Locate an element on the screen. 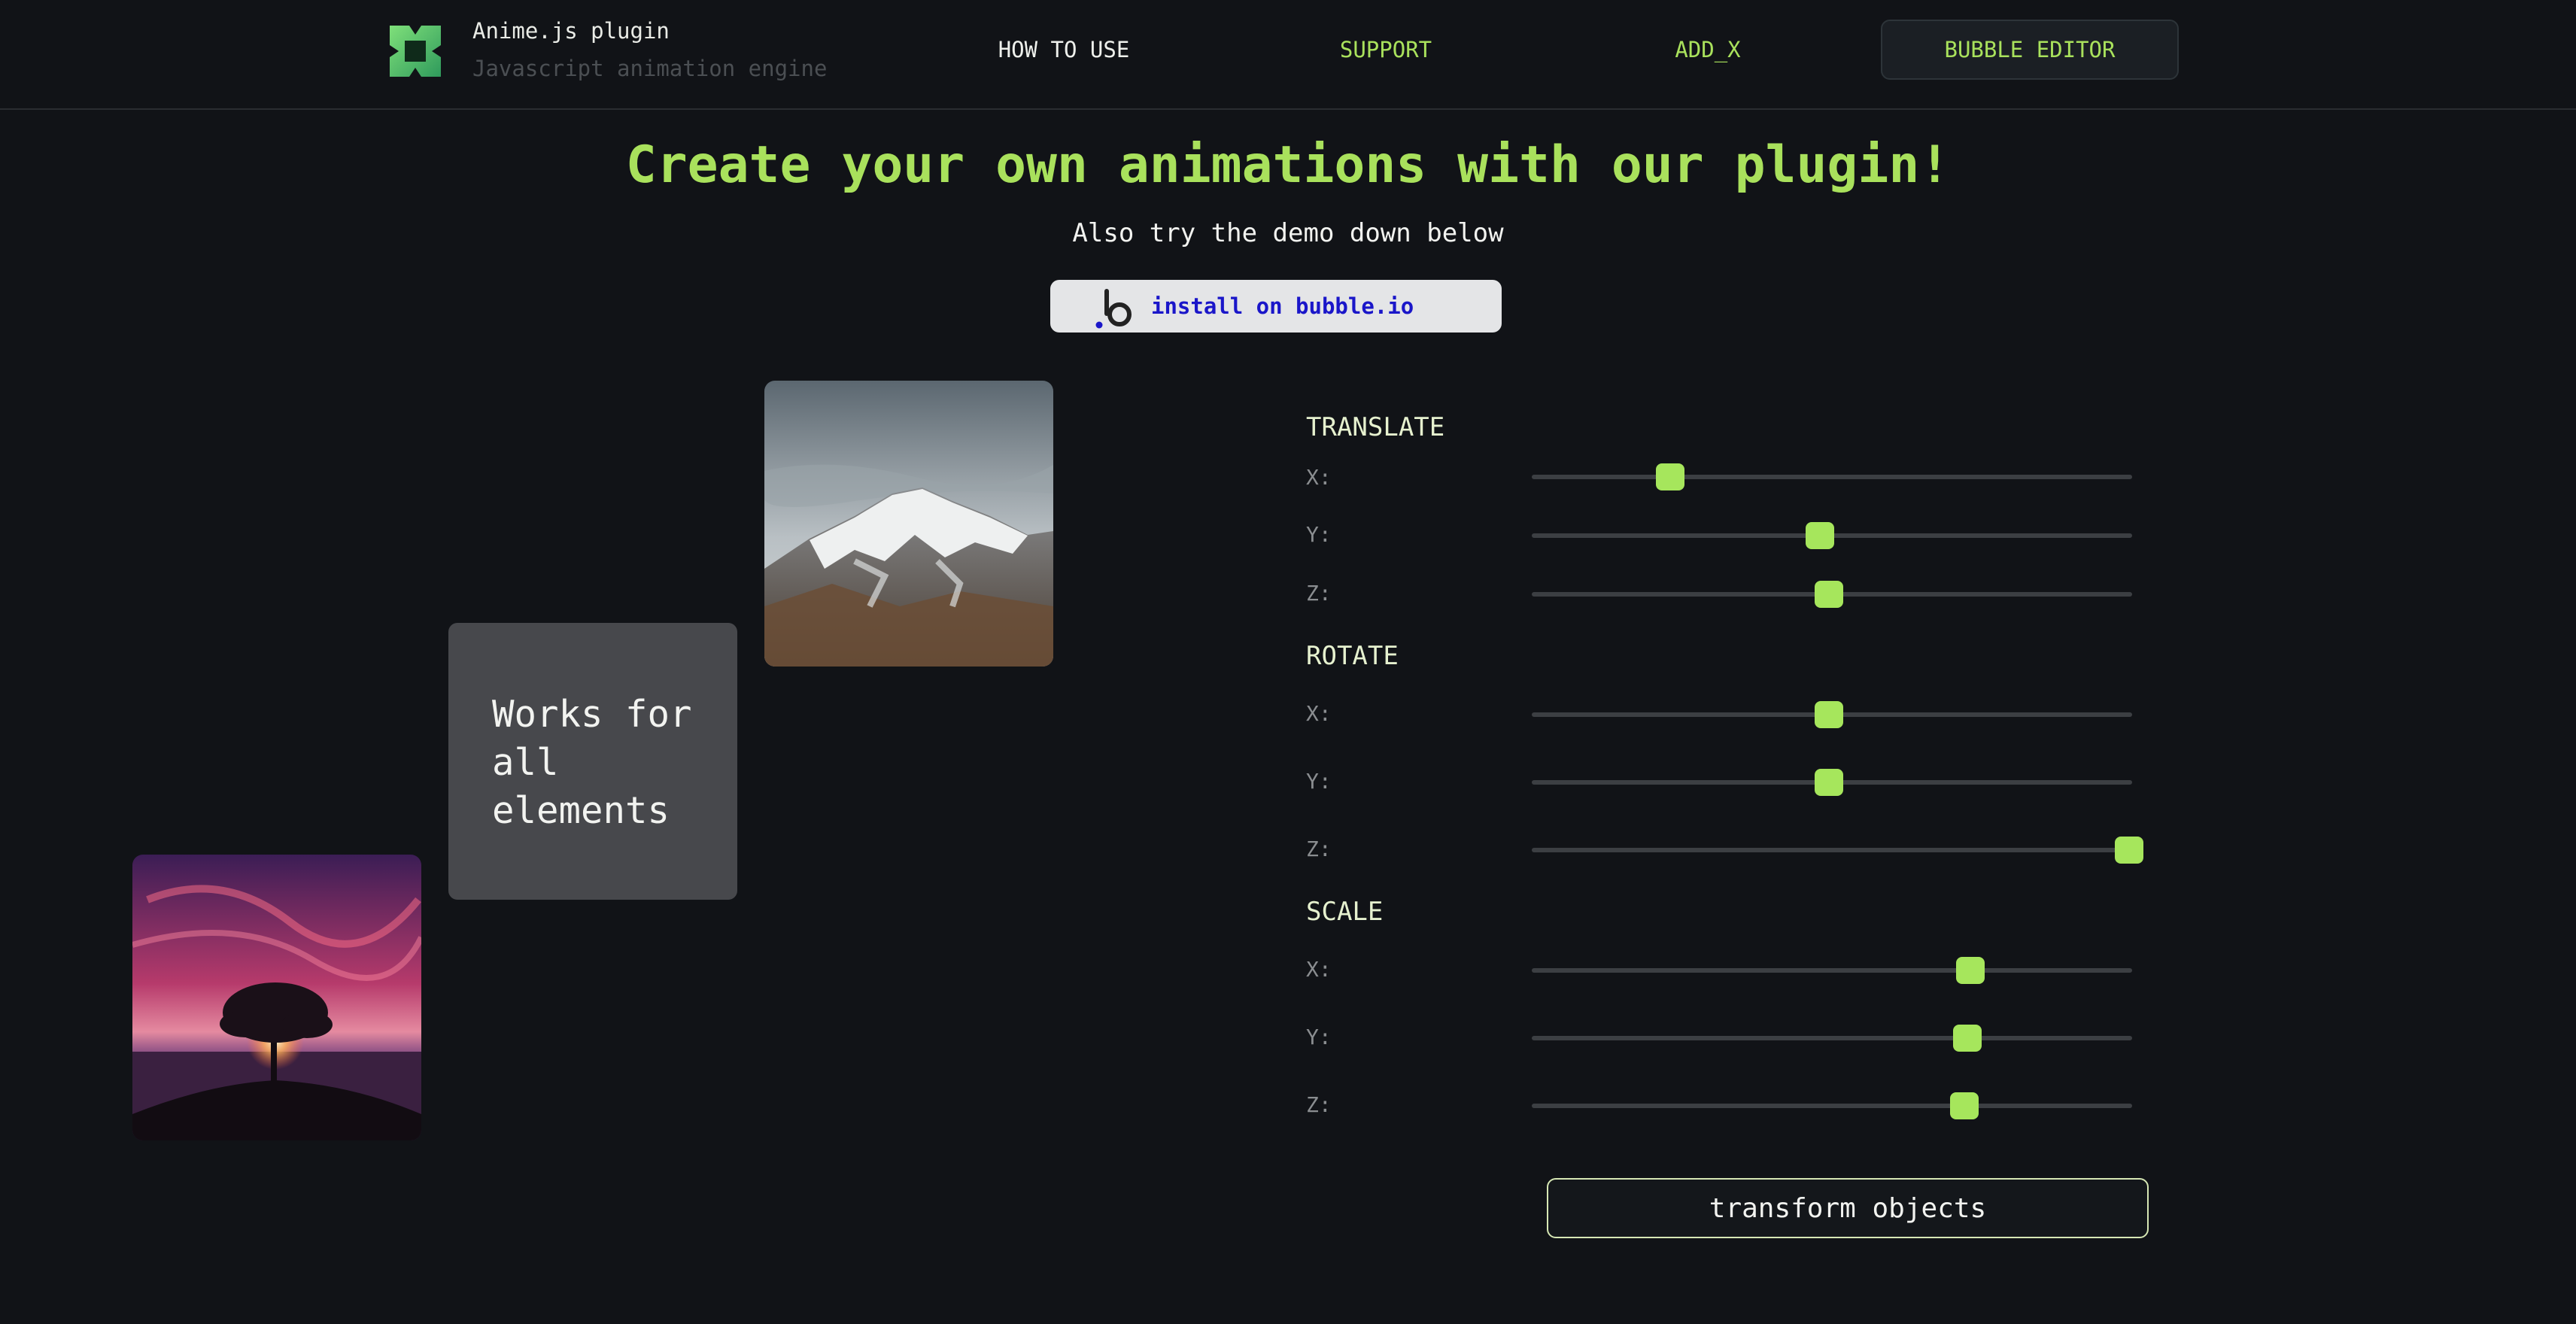 The height and width of the screenshot is (1324, 2576). nav-support: SUPPORT is located at coordinates (1386, 50).